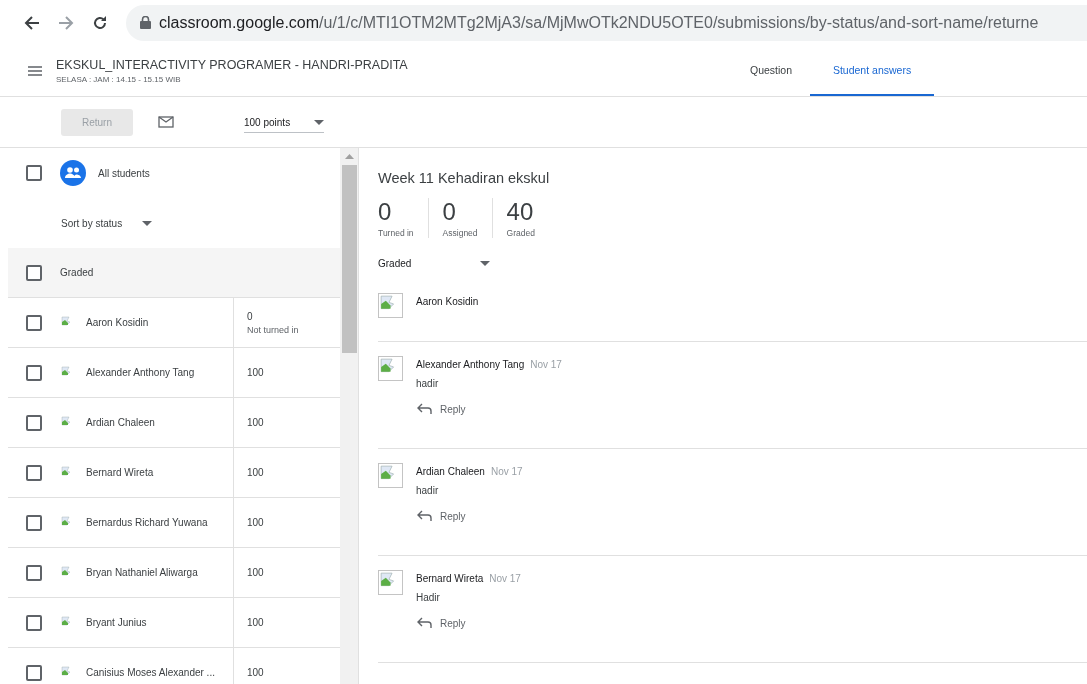 Image resolution: width=1087 pixels, height=684 pixels. What do you see at coordinates (77, 272) in the screenshot?
I see `group-label: Graded` at bounding box center [77, 272].